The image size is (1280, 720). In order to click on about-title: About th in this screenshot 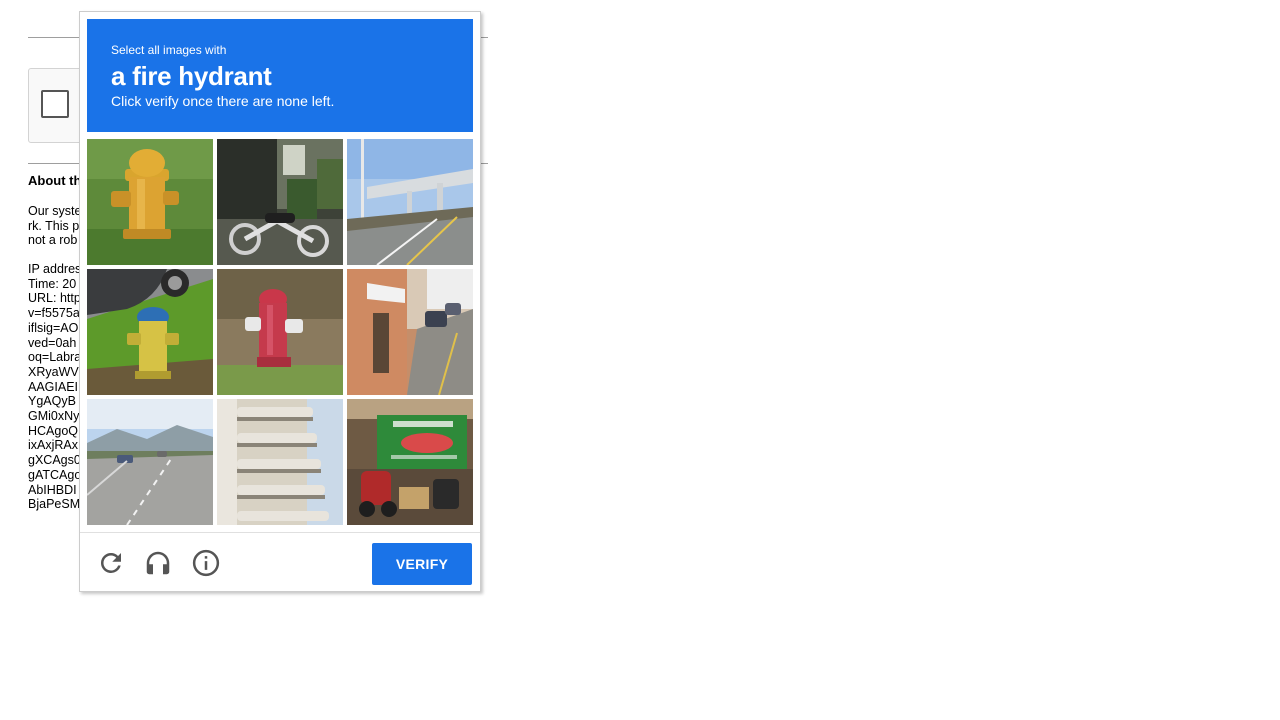, I will do `click(55, 180)`.